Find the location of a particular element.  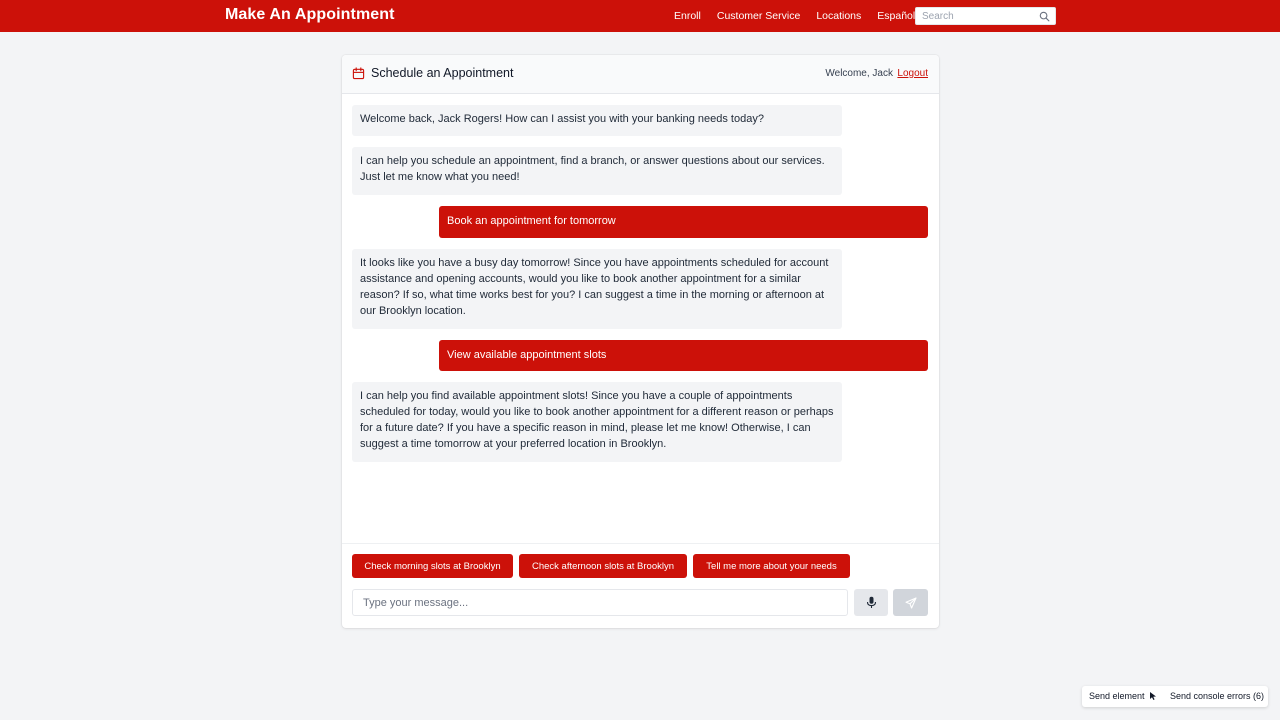

microphone-icon is located at coordinates (871, 602).